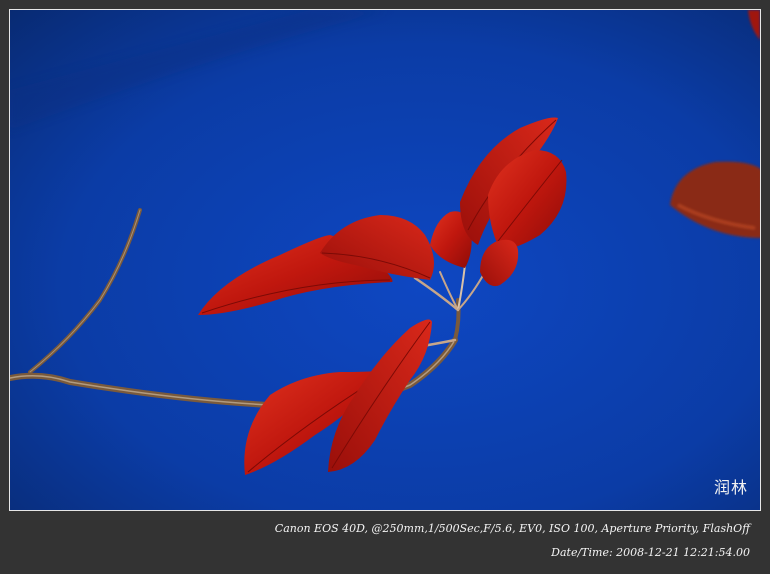  I want to click on datetime-caption: Date/Time: 2008-12-21 12:21:54.00, so click(650, 552).